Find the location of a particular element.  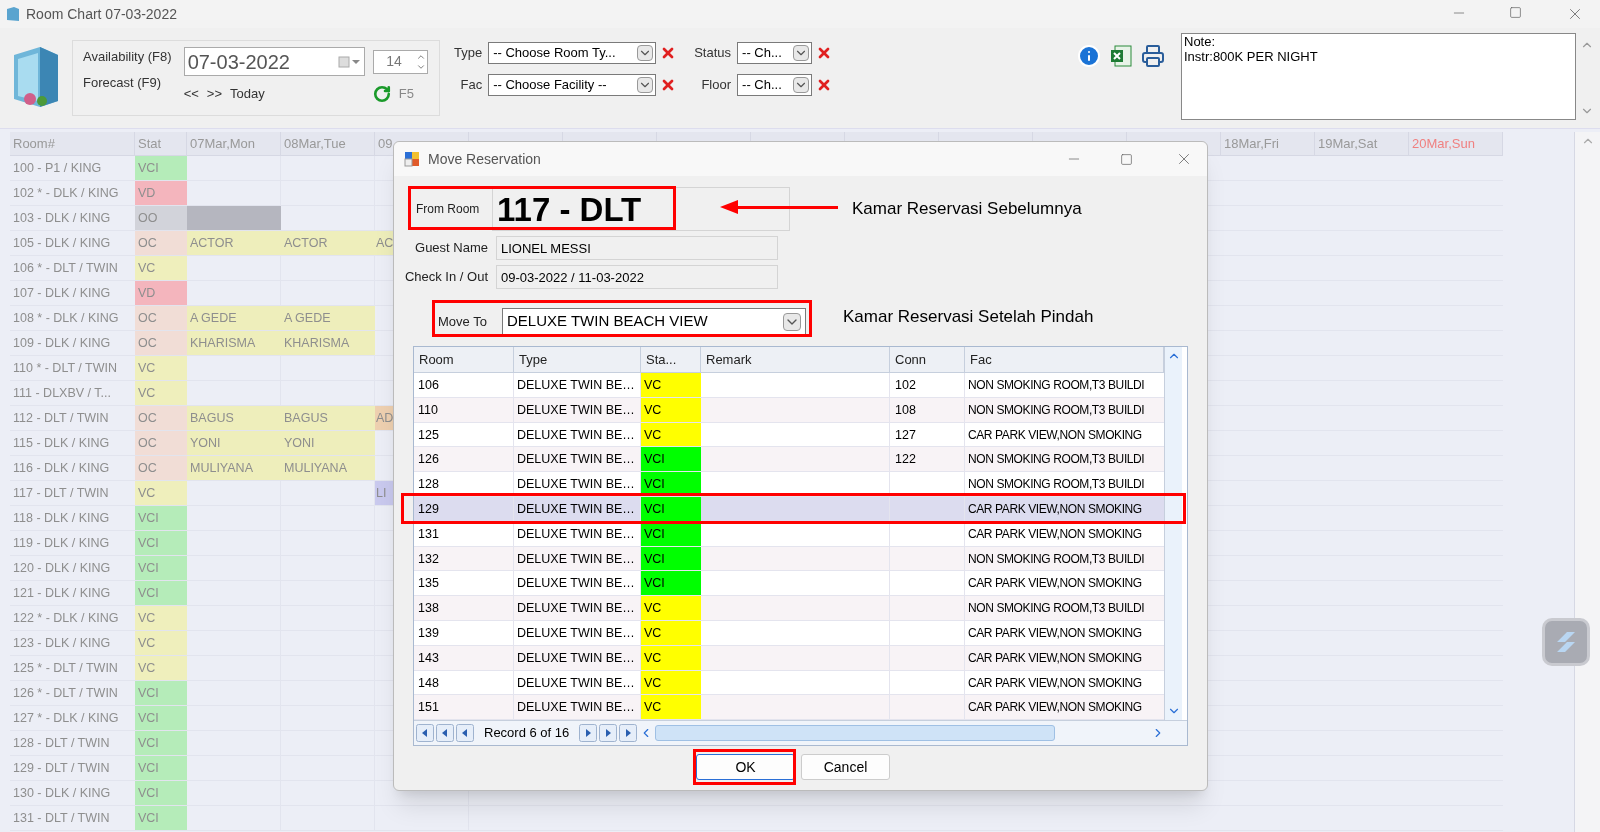

table-row: 126 DELUXE TWIN BE… VCI 122 NON SMOKING ROOM,T3 BUILDI is located at coordinates (789, 460).